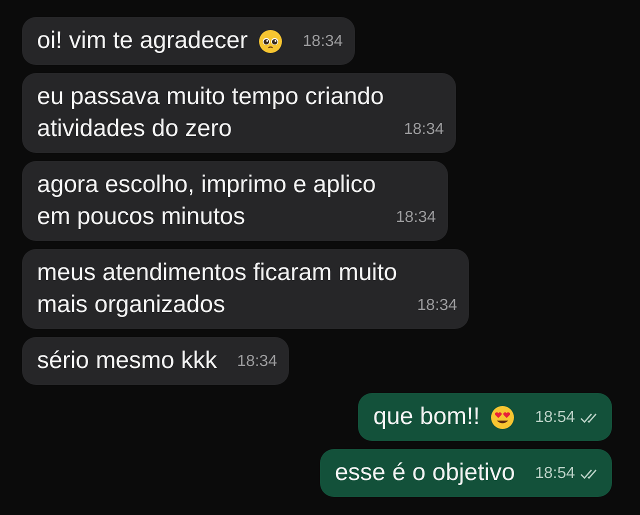 The width and height of the screenshot is (640, 515). What do you see at coordinates (424, 473) in the screenshot?
I see `message-text: esse é o objetivo` at bounding box center [424, 473].